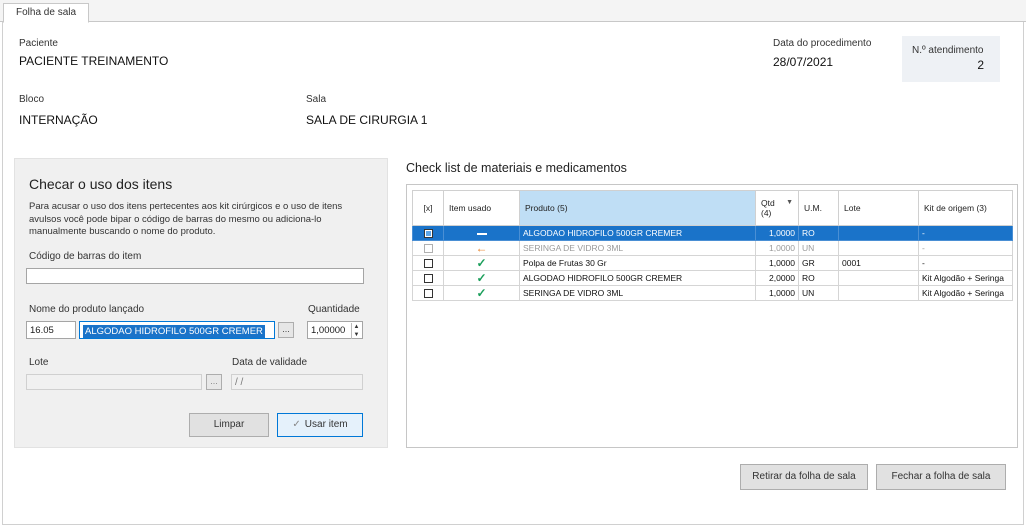 The height and width of the screenshot is (527, 1026). I want to click on col-header-x: [x], so click(428, 208).